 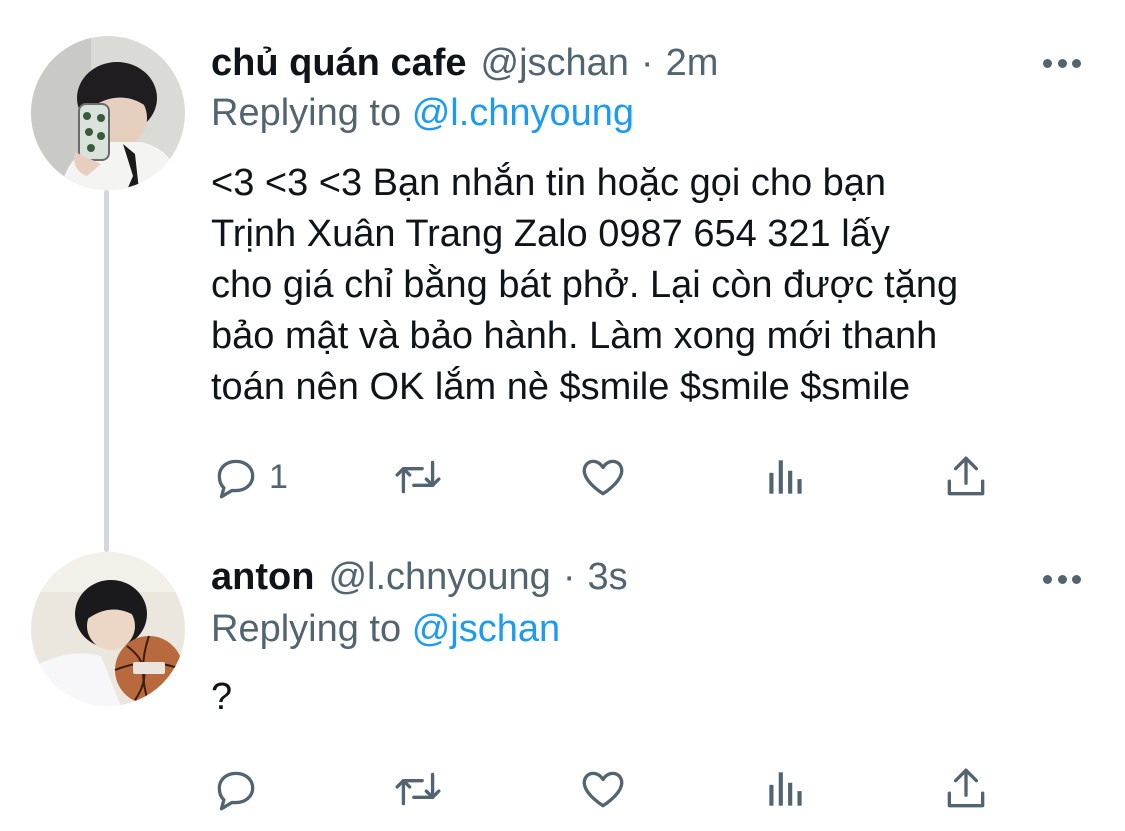 I want to click on mention-link: @l.chnyoung, so click(x=523, y=113).